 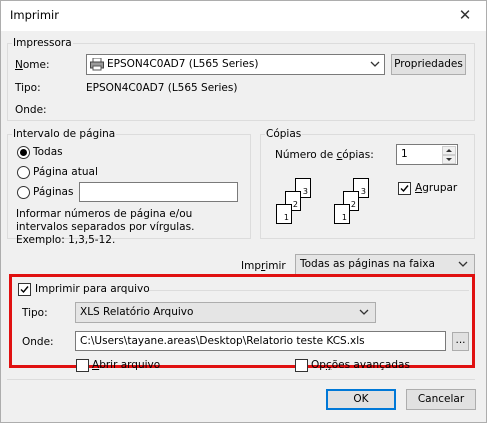 What do you see at coordinates (126, 365) in the screenshot?
I see `open-file-label: Abrir arquivo` at bounding box center [126, 365].